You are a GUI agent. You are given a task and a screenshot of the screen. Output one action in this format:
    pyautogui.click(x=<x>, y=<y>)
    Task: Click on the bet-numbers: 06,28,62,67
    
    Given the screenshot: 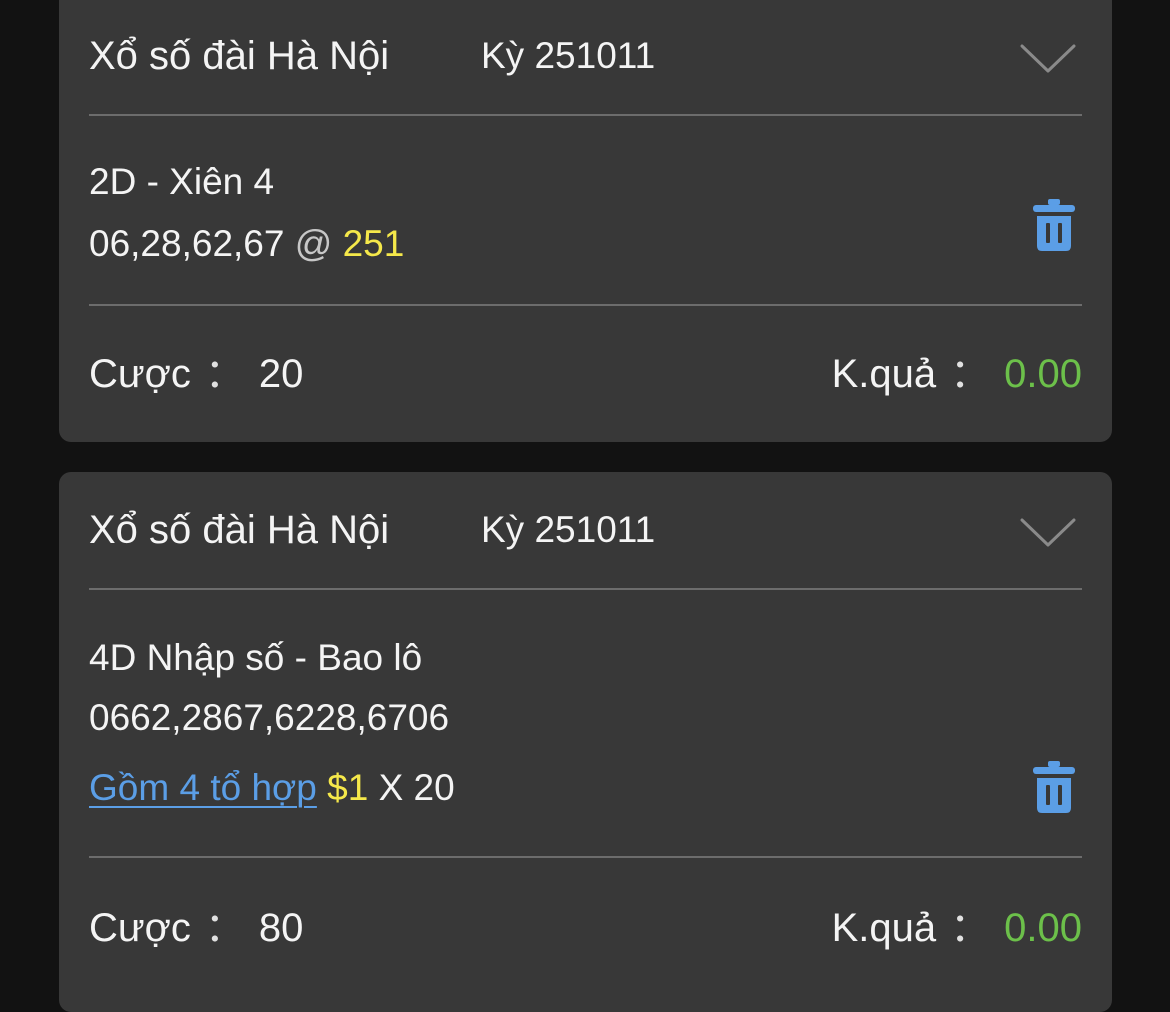 What is the action you would take?
    pyautogui.click(x=187, y=243)
    